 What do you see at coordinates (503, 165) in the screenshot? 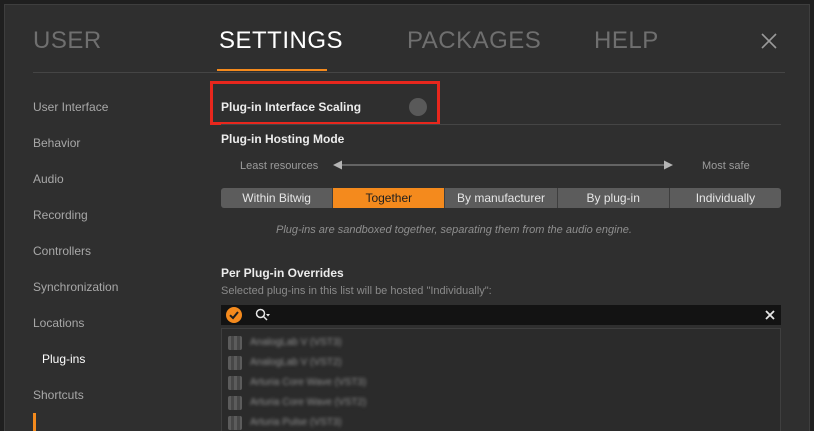
I see `resource-range-arrow-icon` at bounding box center [503, 165].